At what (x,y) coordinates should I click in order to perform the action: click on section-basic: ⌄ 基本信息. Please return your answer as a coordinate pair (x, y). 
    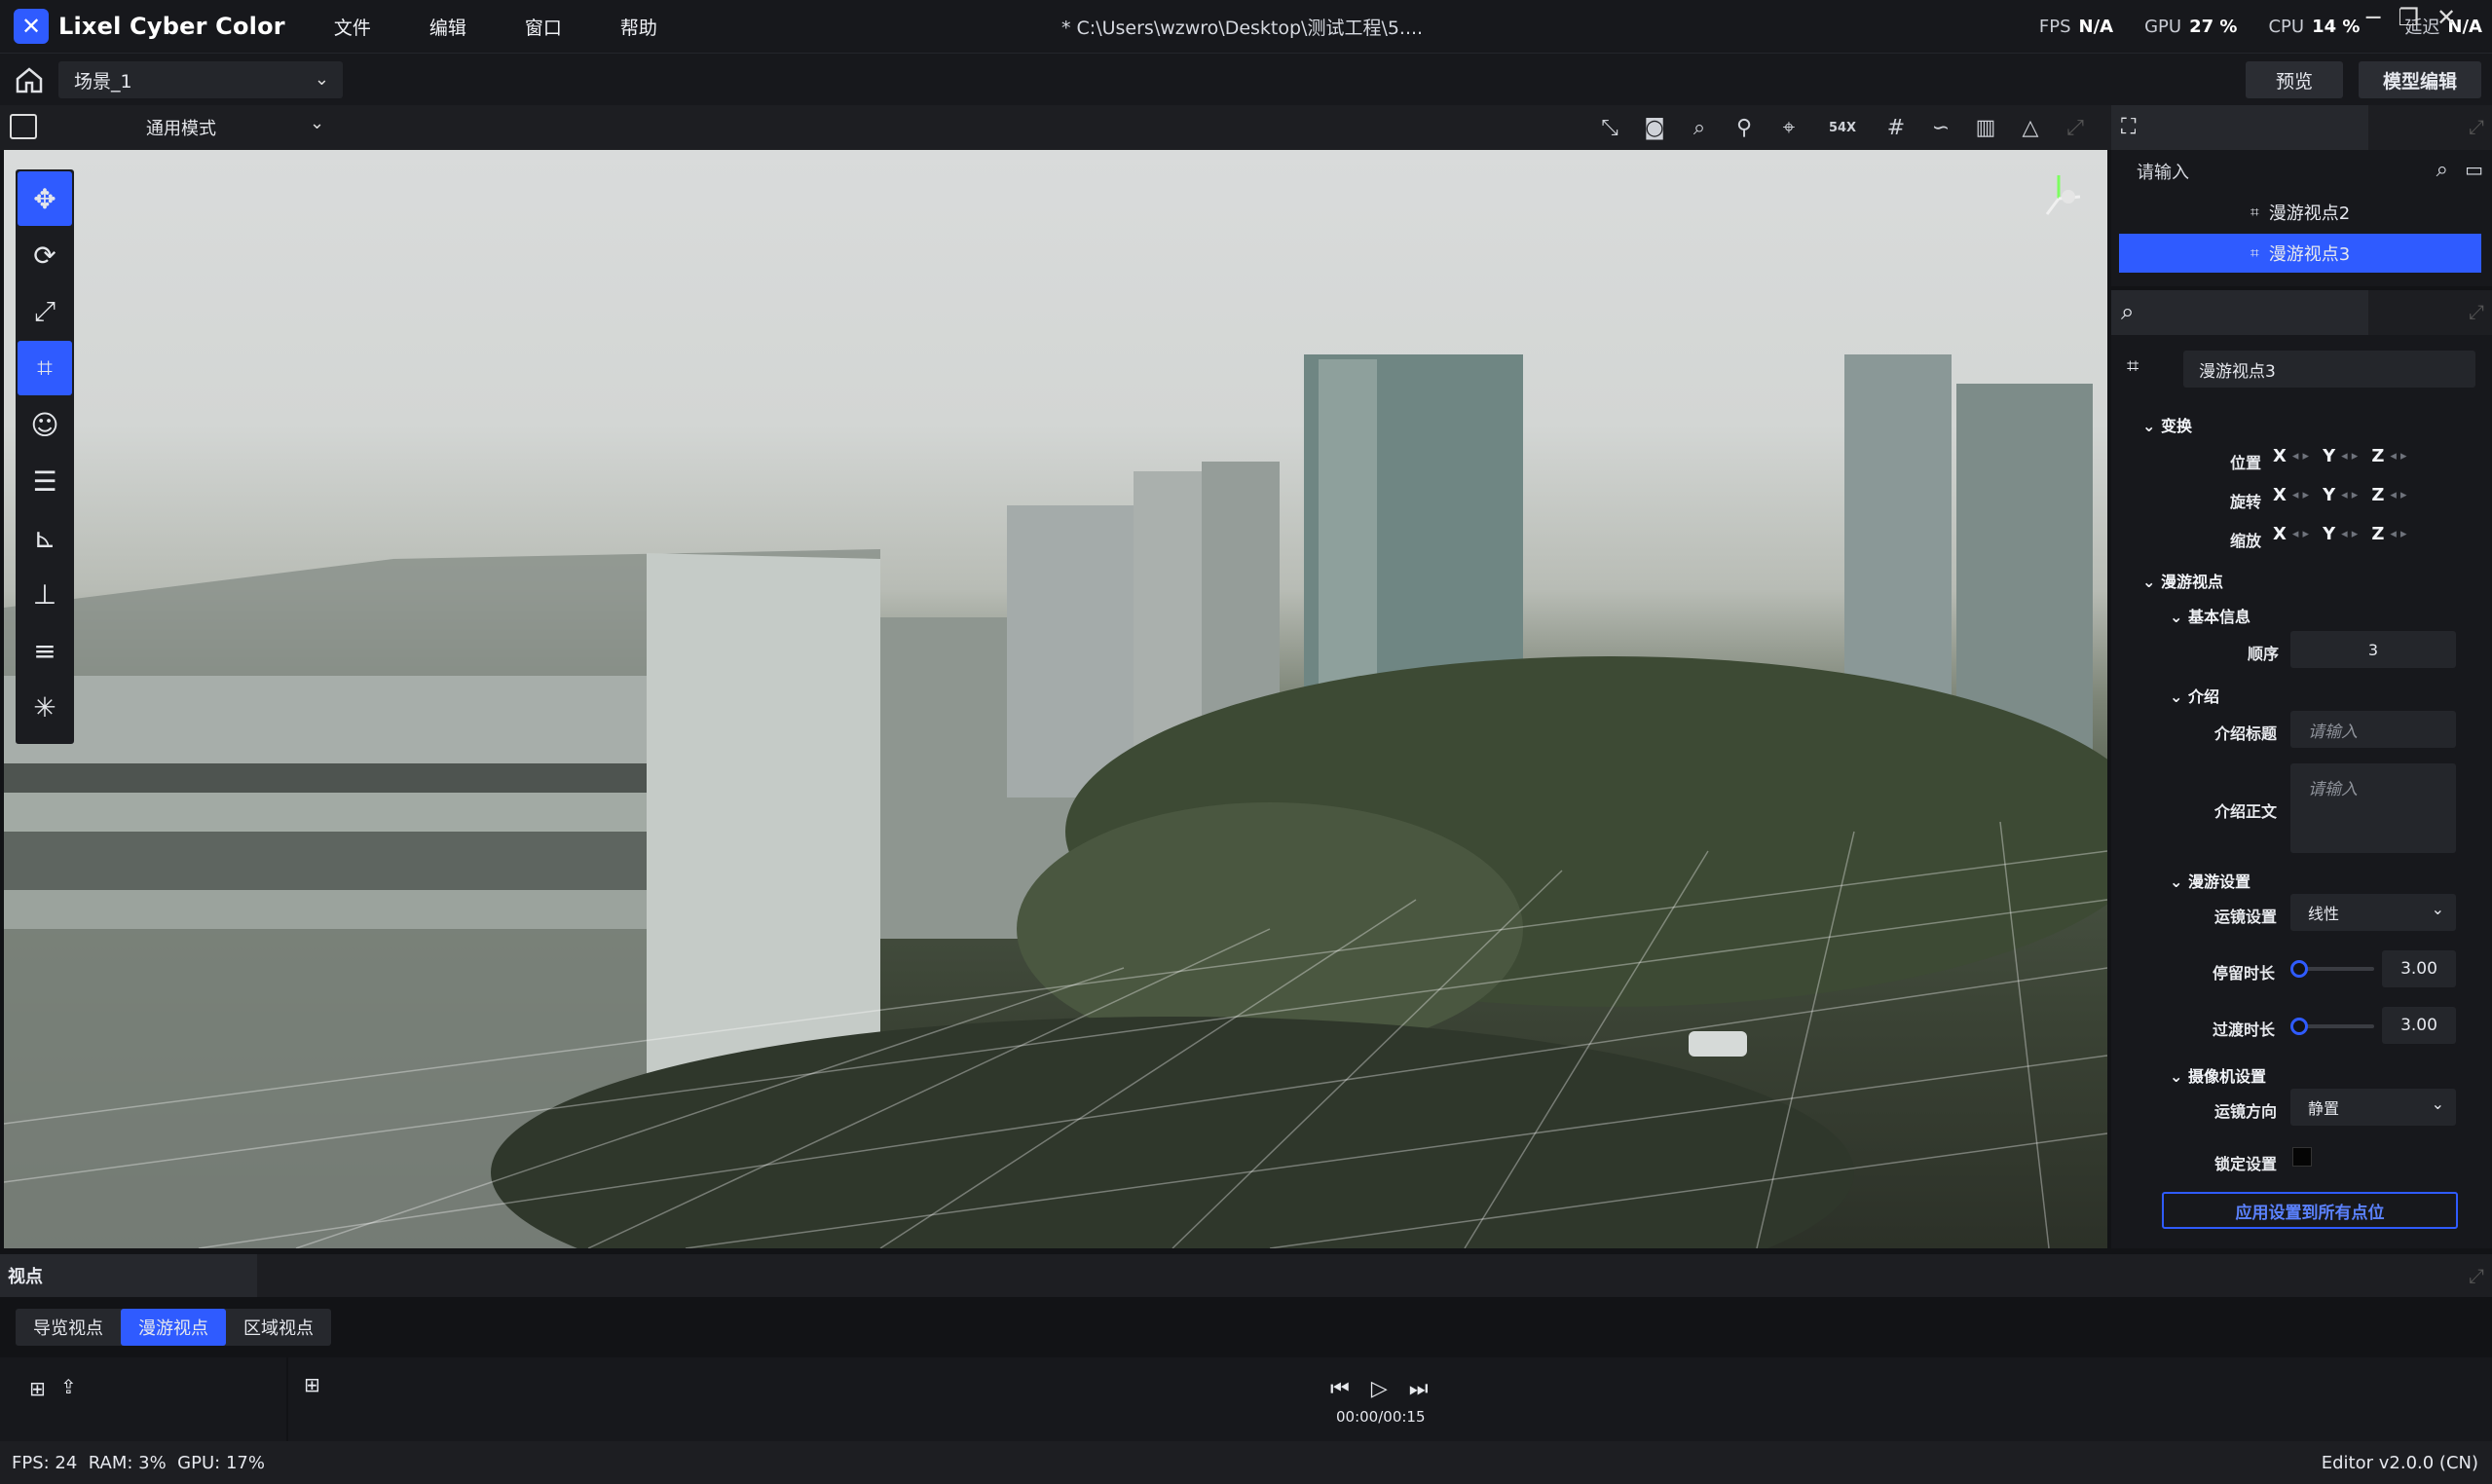
    Looking at the image, I should click on (2210, 615).